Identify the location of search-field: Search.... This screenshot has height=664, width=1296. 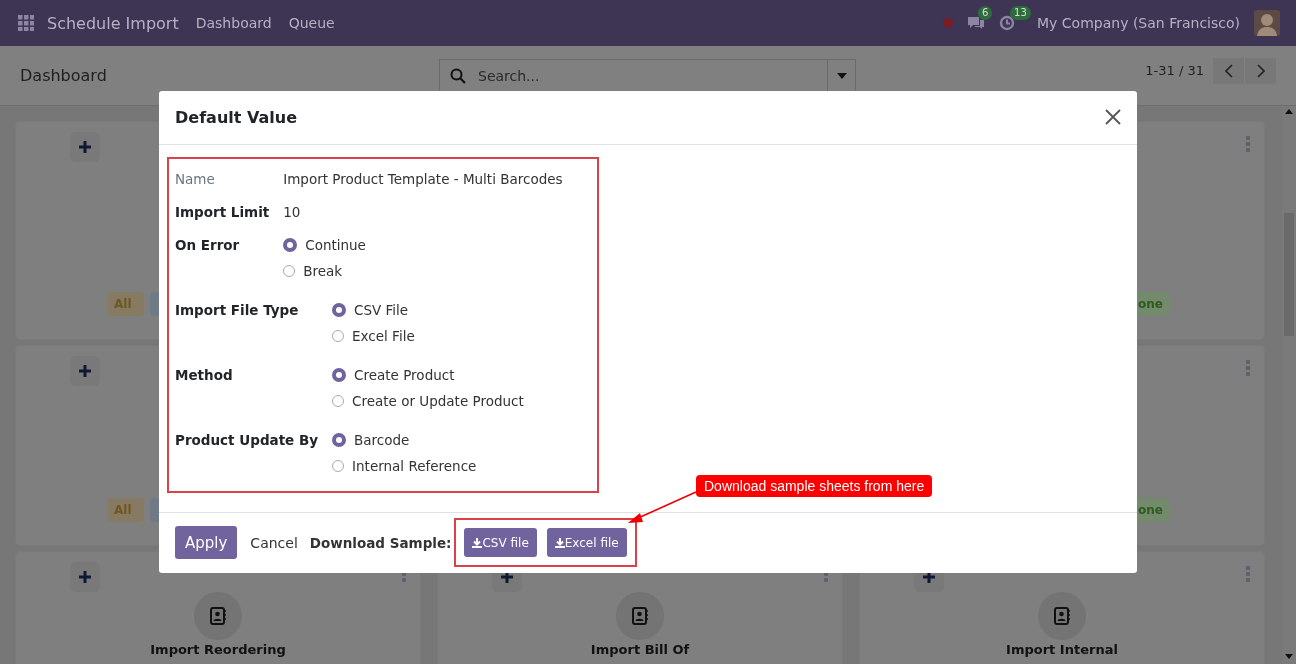
(633, 75).